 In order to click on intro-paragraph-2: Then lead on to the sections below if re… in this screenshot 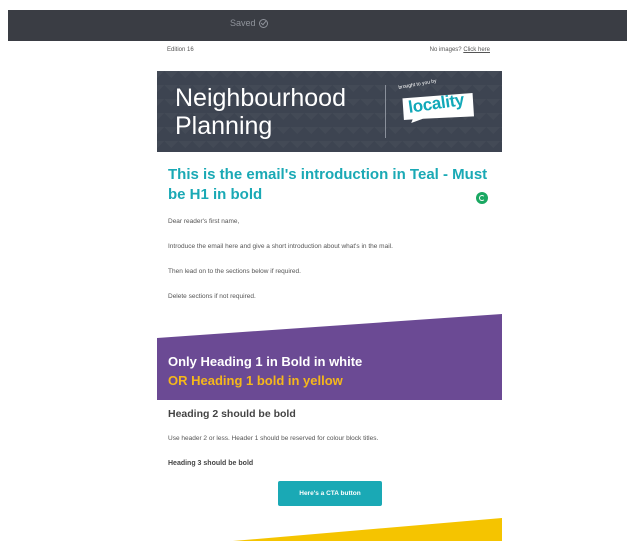, I will do `click(234, 271)`.